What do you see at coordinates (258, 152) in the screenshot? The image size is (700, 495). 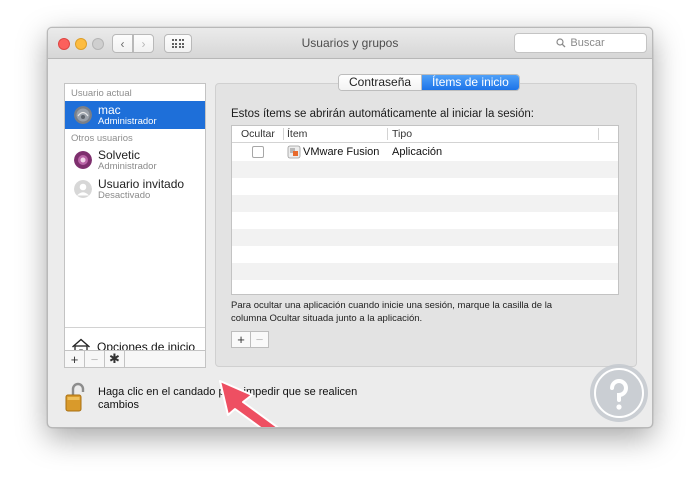 I see `hide-checkbox` at bounding box center [258, 152].